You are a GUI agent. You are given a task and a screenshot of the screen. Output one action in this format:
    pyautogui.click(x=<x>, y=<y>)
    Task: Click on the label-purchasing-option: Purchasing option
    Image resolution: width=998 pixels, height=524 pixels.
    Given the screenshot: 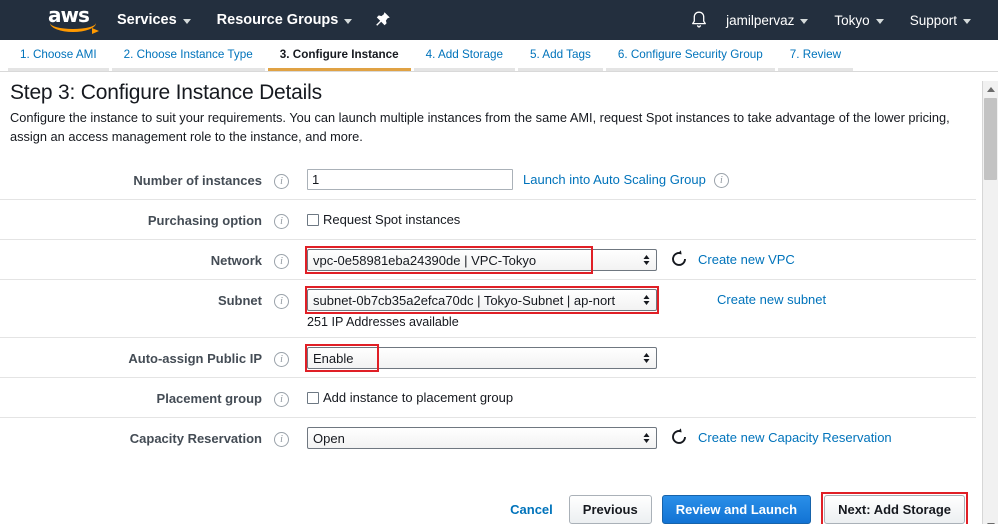 What is the action you would take?
    pyautogui.click(x=204, y=220)
    